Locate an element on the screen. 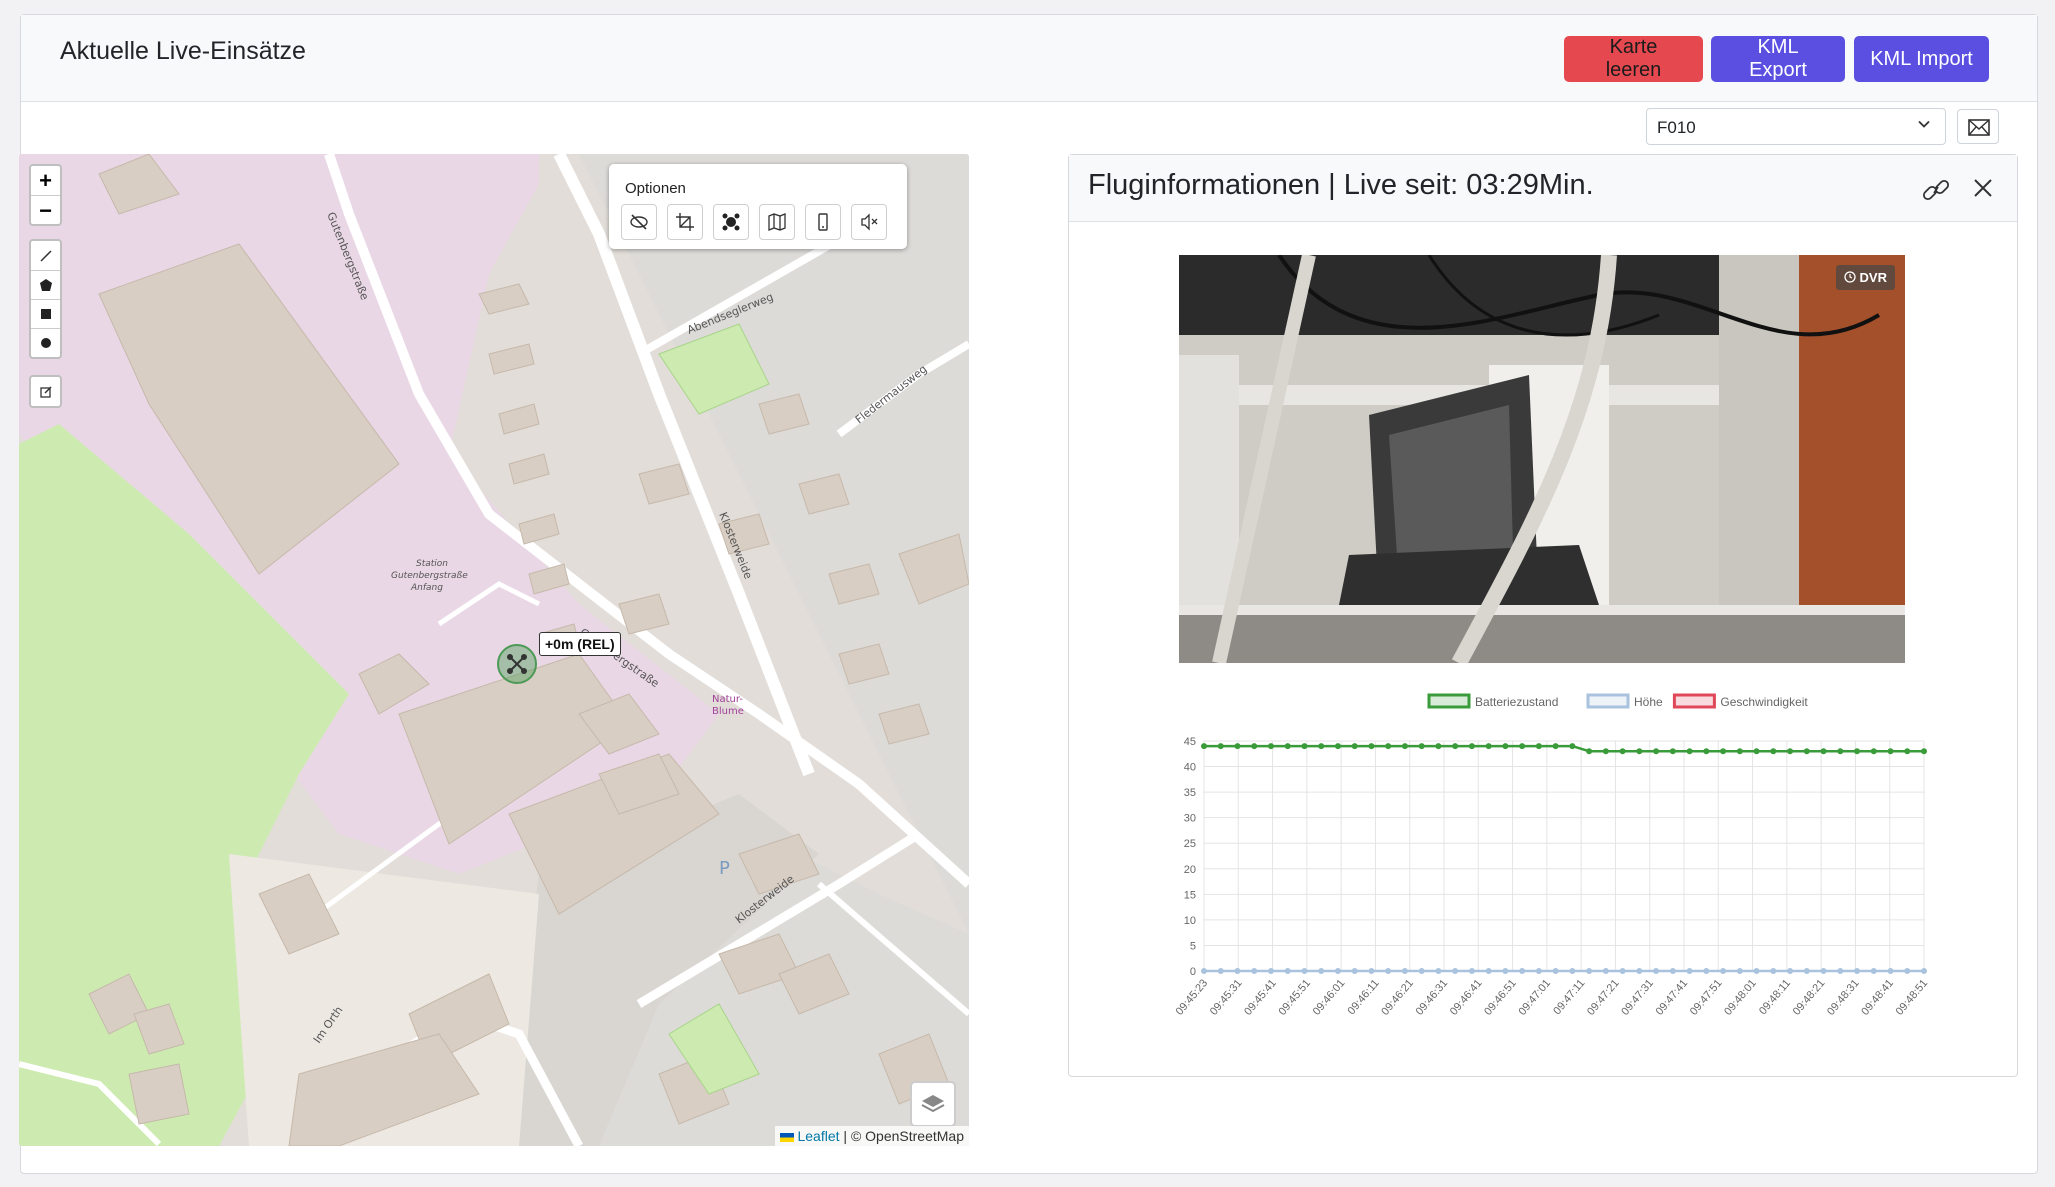  legend-label: Geschwindigkeit is located at coordinates (1764, 702).